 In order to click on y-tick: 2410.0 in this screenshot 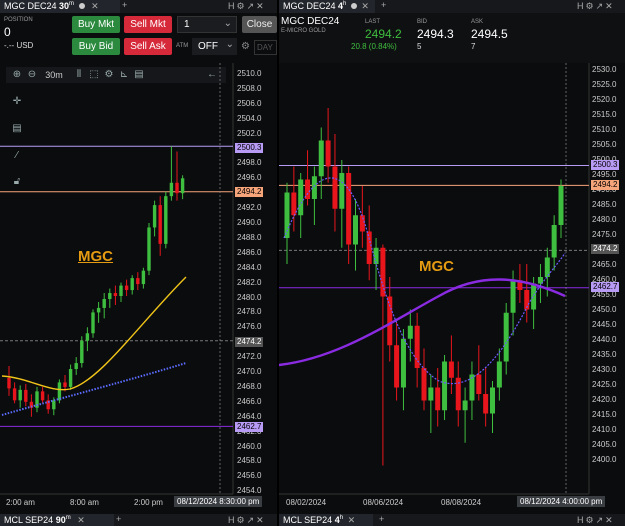, I will do `click(604, 429)`.